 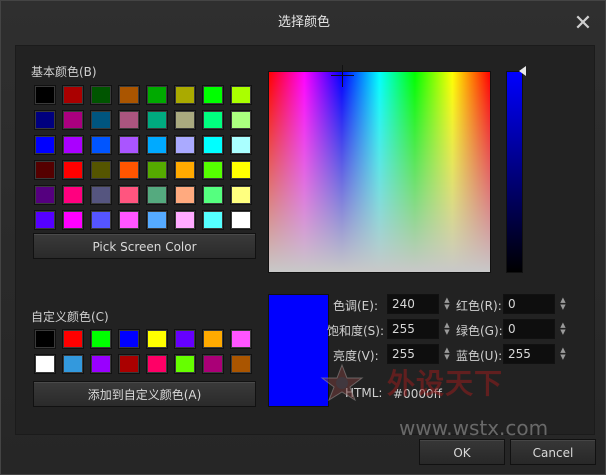 I want to click on cancel-button: Cancel, so click(x=553, y=452).